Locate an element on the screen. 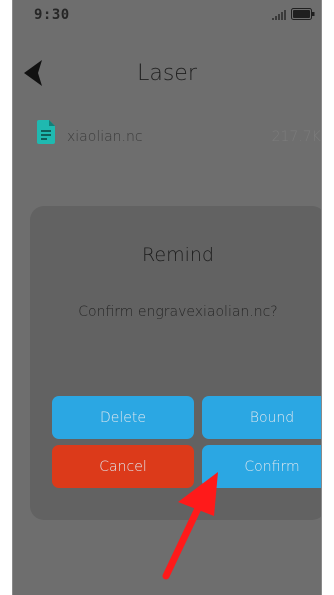 This screenshot has height=595, width=334. dialog-title: Remind is located at coordinates (178, 255).